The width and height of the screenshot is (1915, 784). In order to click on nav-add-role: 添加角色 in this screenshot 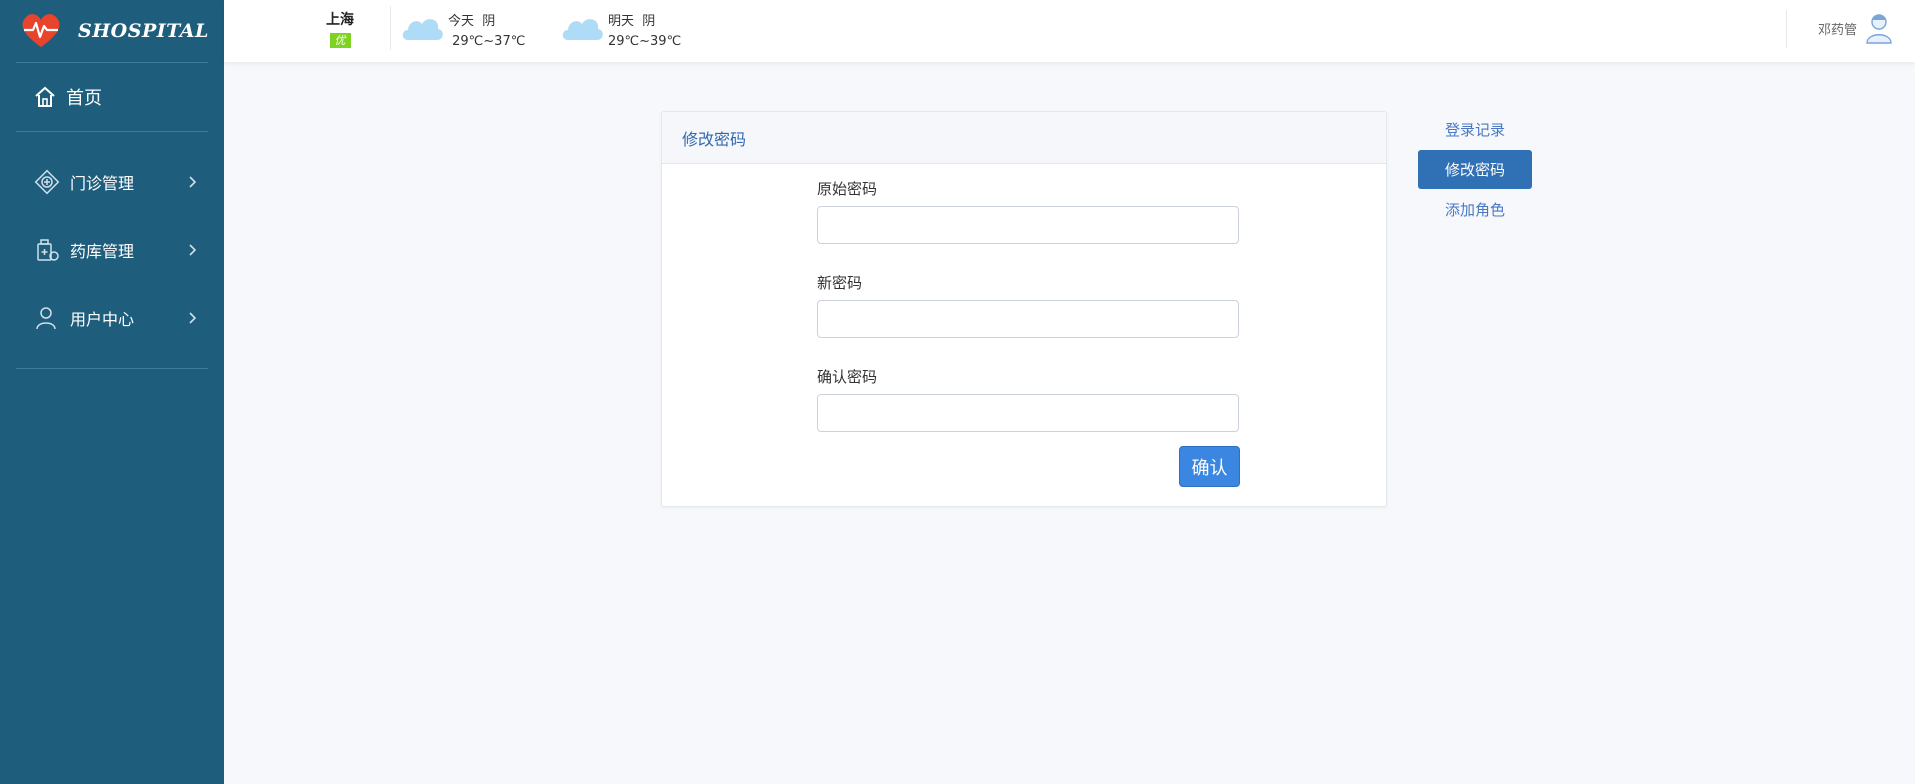, I will do `click(1475, 209)`.